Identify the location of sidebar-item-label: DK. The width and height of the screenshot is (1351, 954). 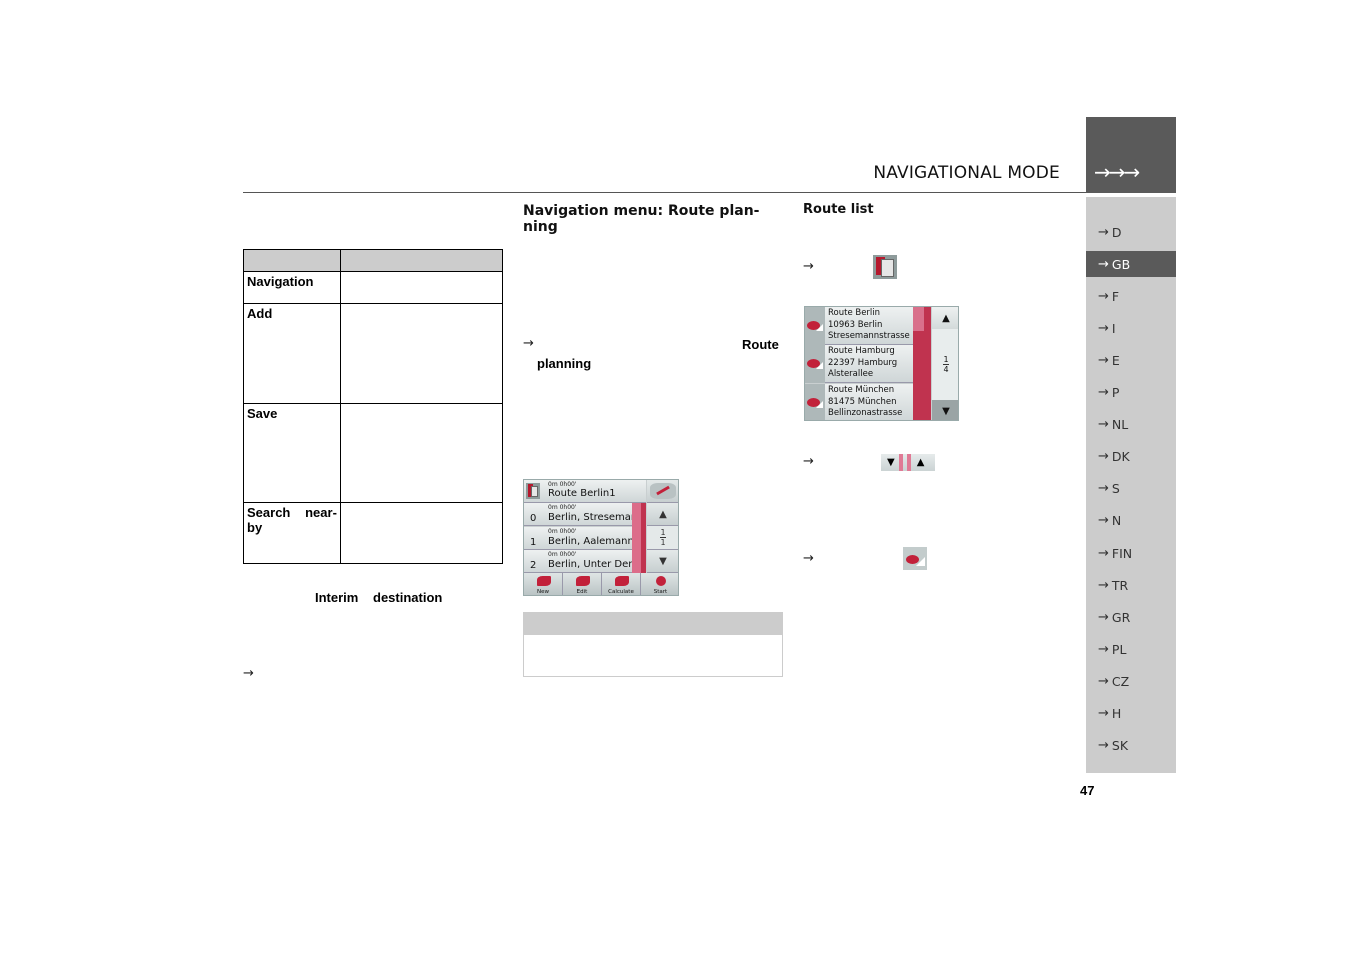
(1120, 457).